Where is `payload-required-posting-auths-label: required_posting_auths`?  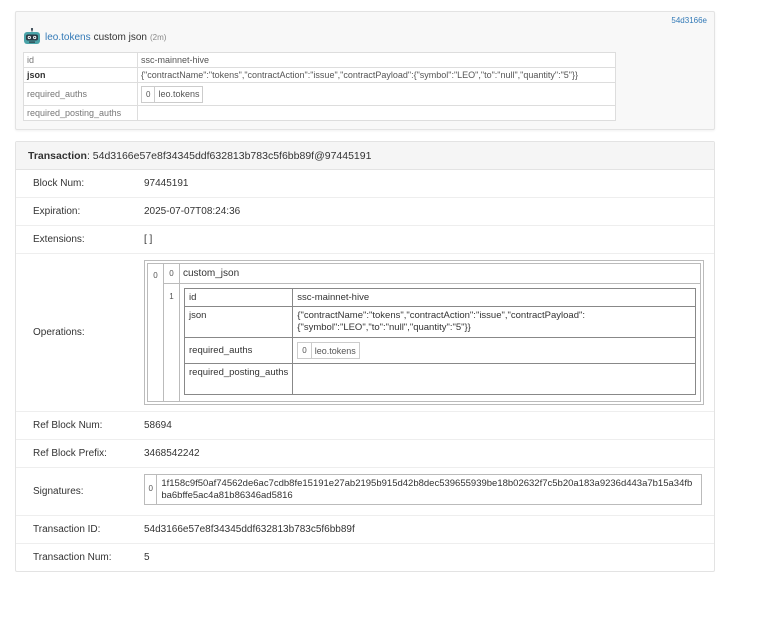
payload-required-posting-auths-label: required_posting_auths is located at coordinates (238, 379).